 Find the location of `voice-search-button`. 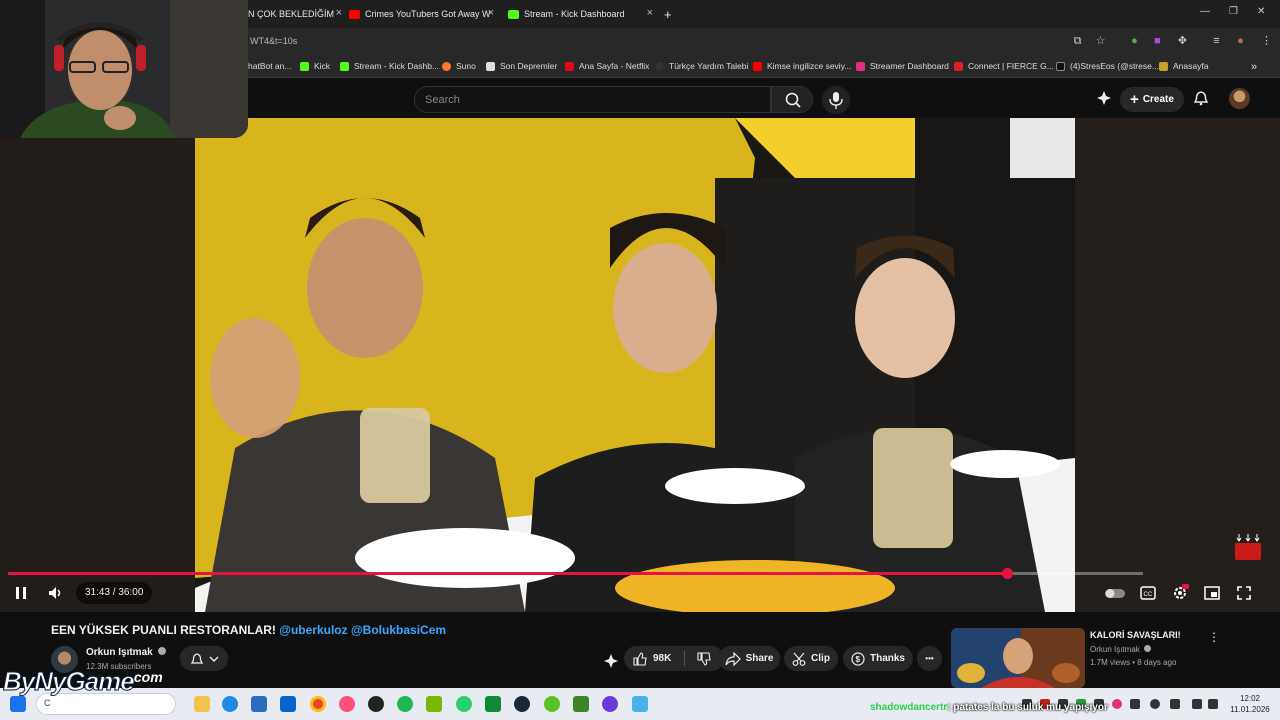

voice-search-button is located at coordinates (836, 100).